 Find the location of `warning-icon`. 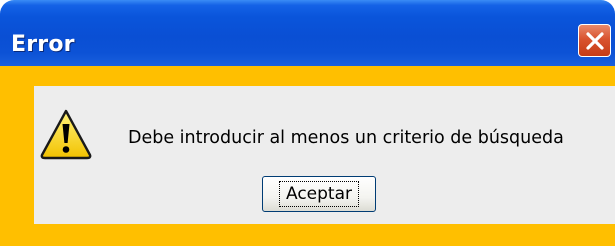

warning-icon is located at coordinates (66, 134).